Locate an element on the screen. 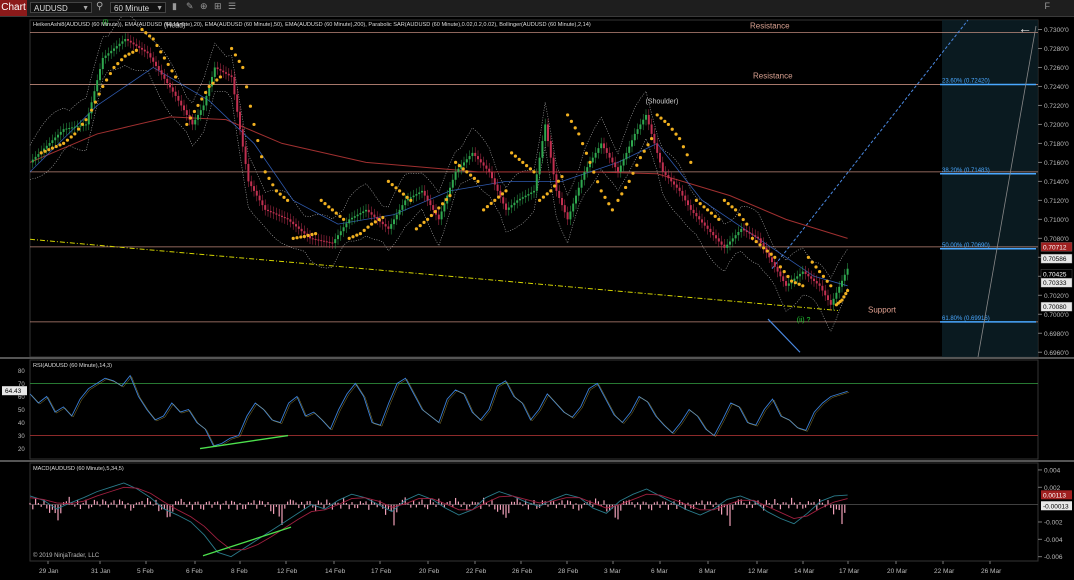 The height and width of the screenshot is (580, 1074). x-tick-label: 8 Feb is located at coordinates (239, 571).